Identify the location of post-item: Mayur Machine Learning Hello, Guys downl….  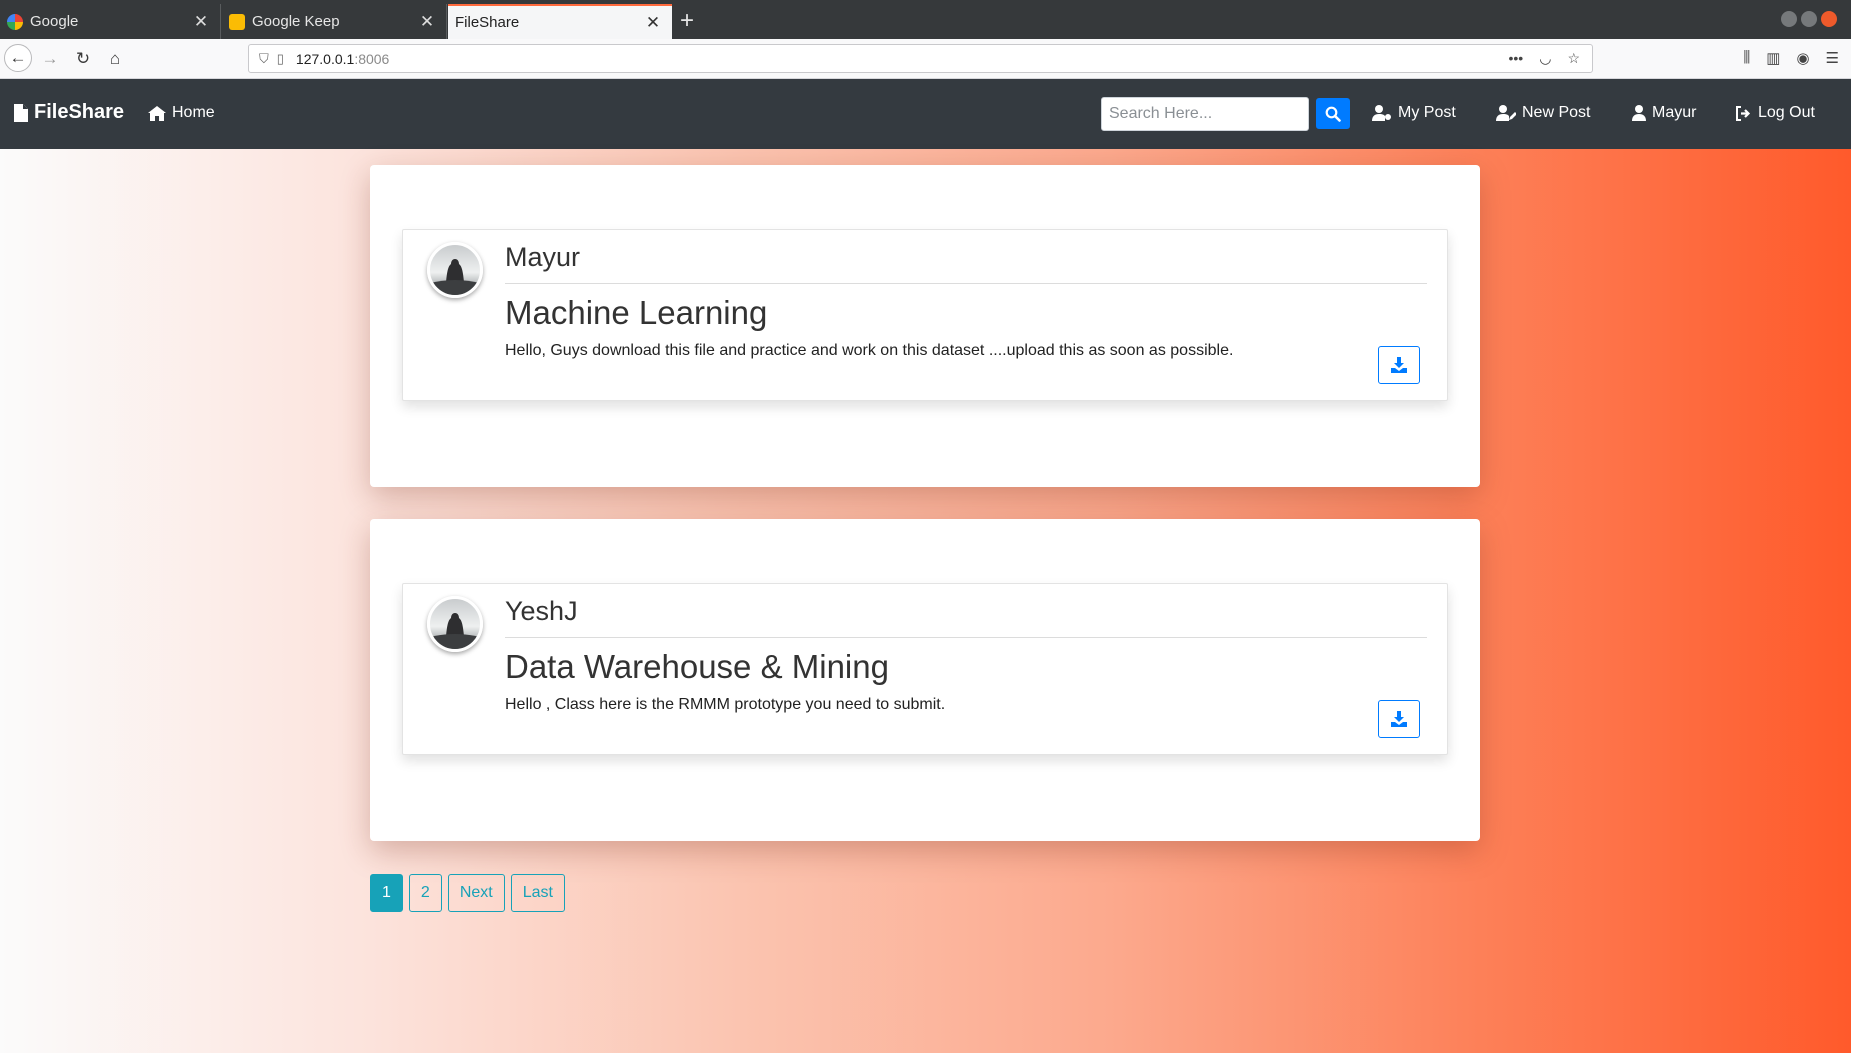
(925, 315).